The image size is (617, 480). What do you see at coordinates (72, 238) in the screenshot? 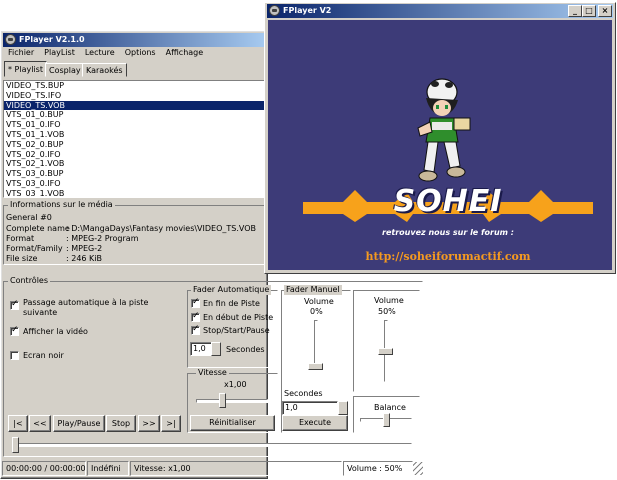
I see `media-info-row: Format: MPEG-2 Program` at bounding box center [72, 238].